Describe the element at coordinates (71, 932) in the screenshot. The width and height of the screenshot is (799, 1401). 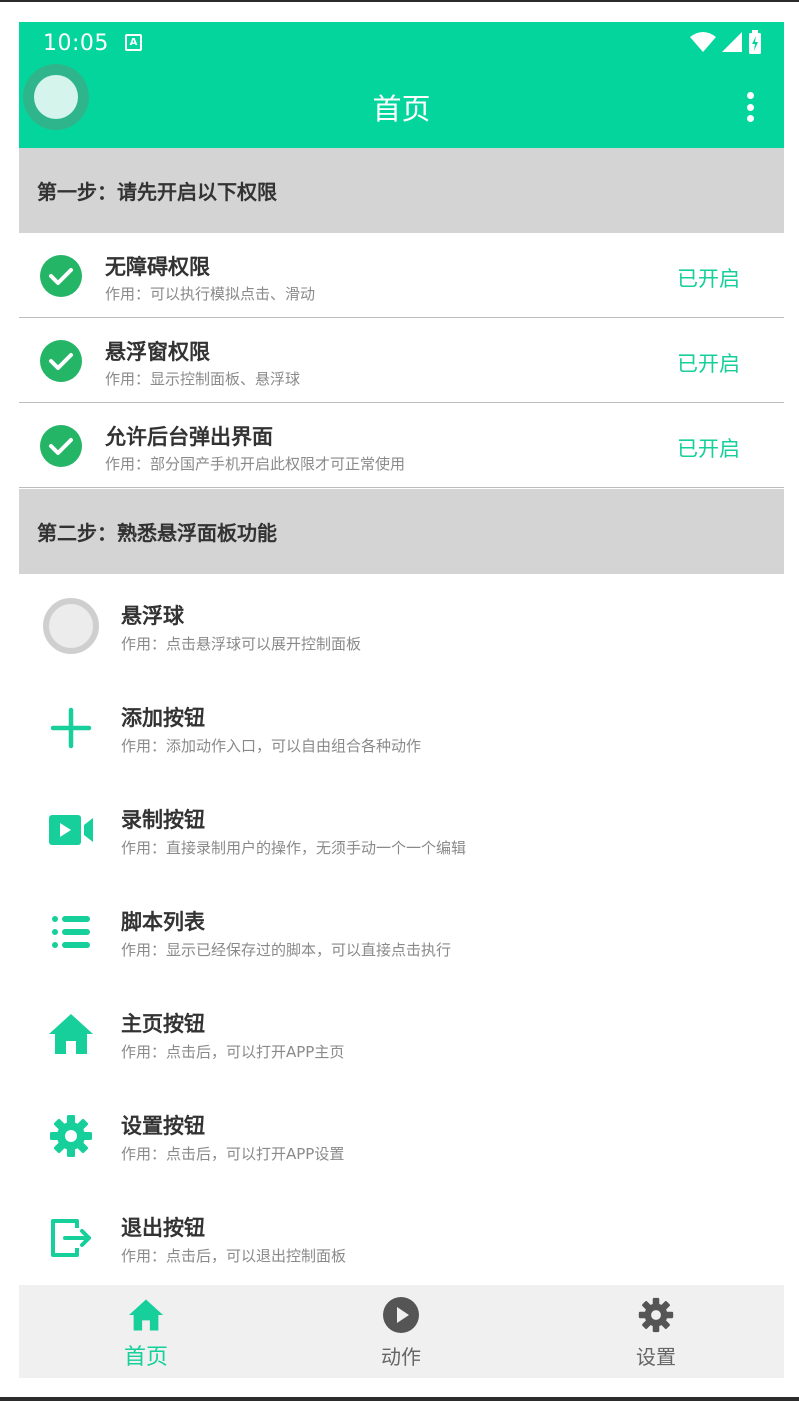
I see `list-icon` at that location.